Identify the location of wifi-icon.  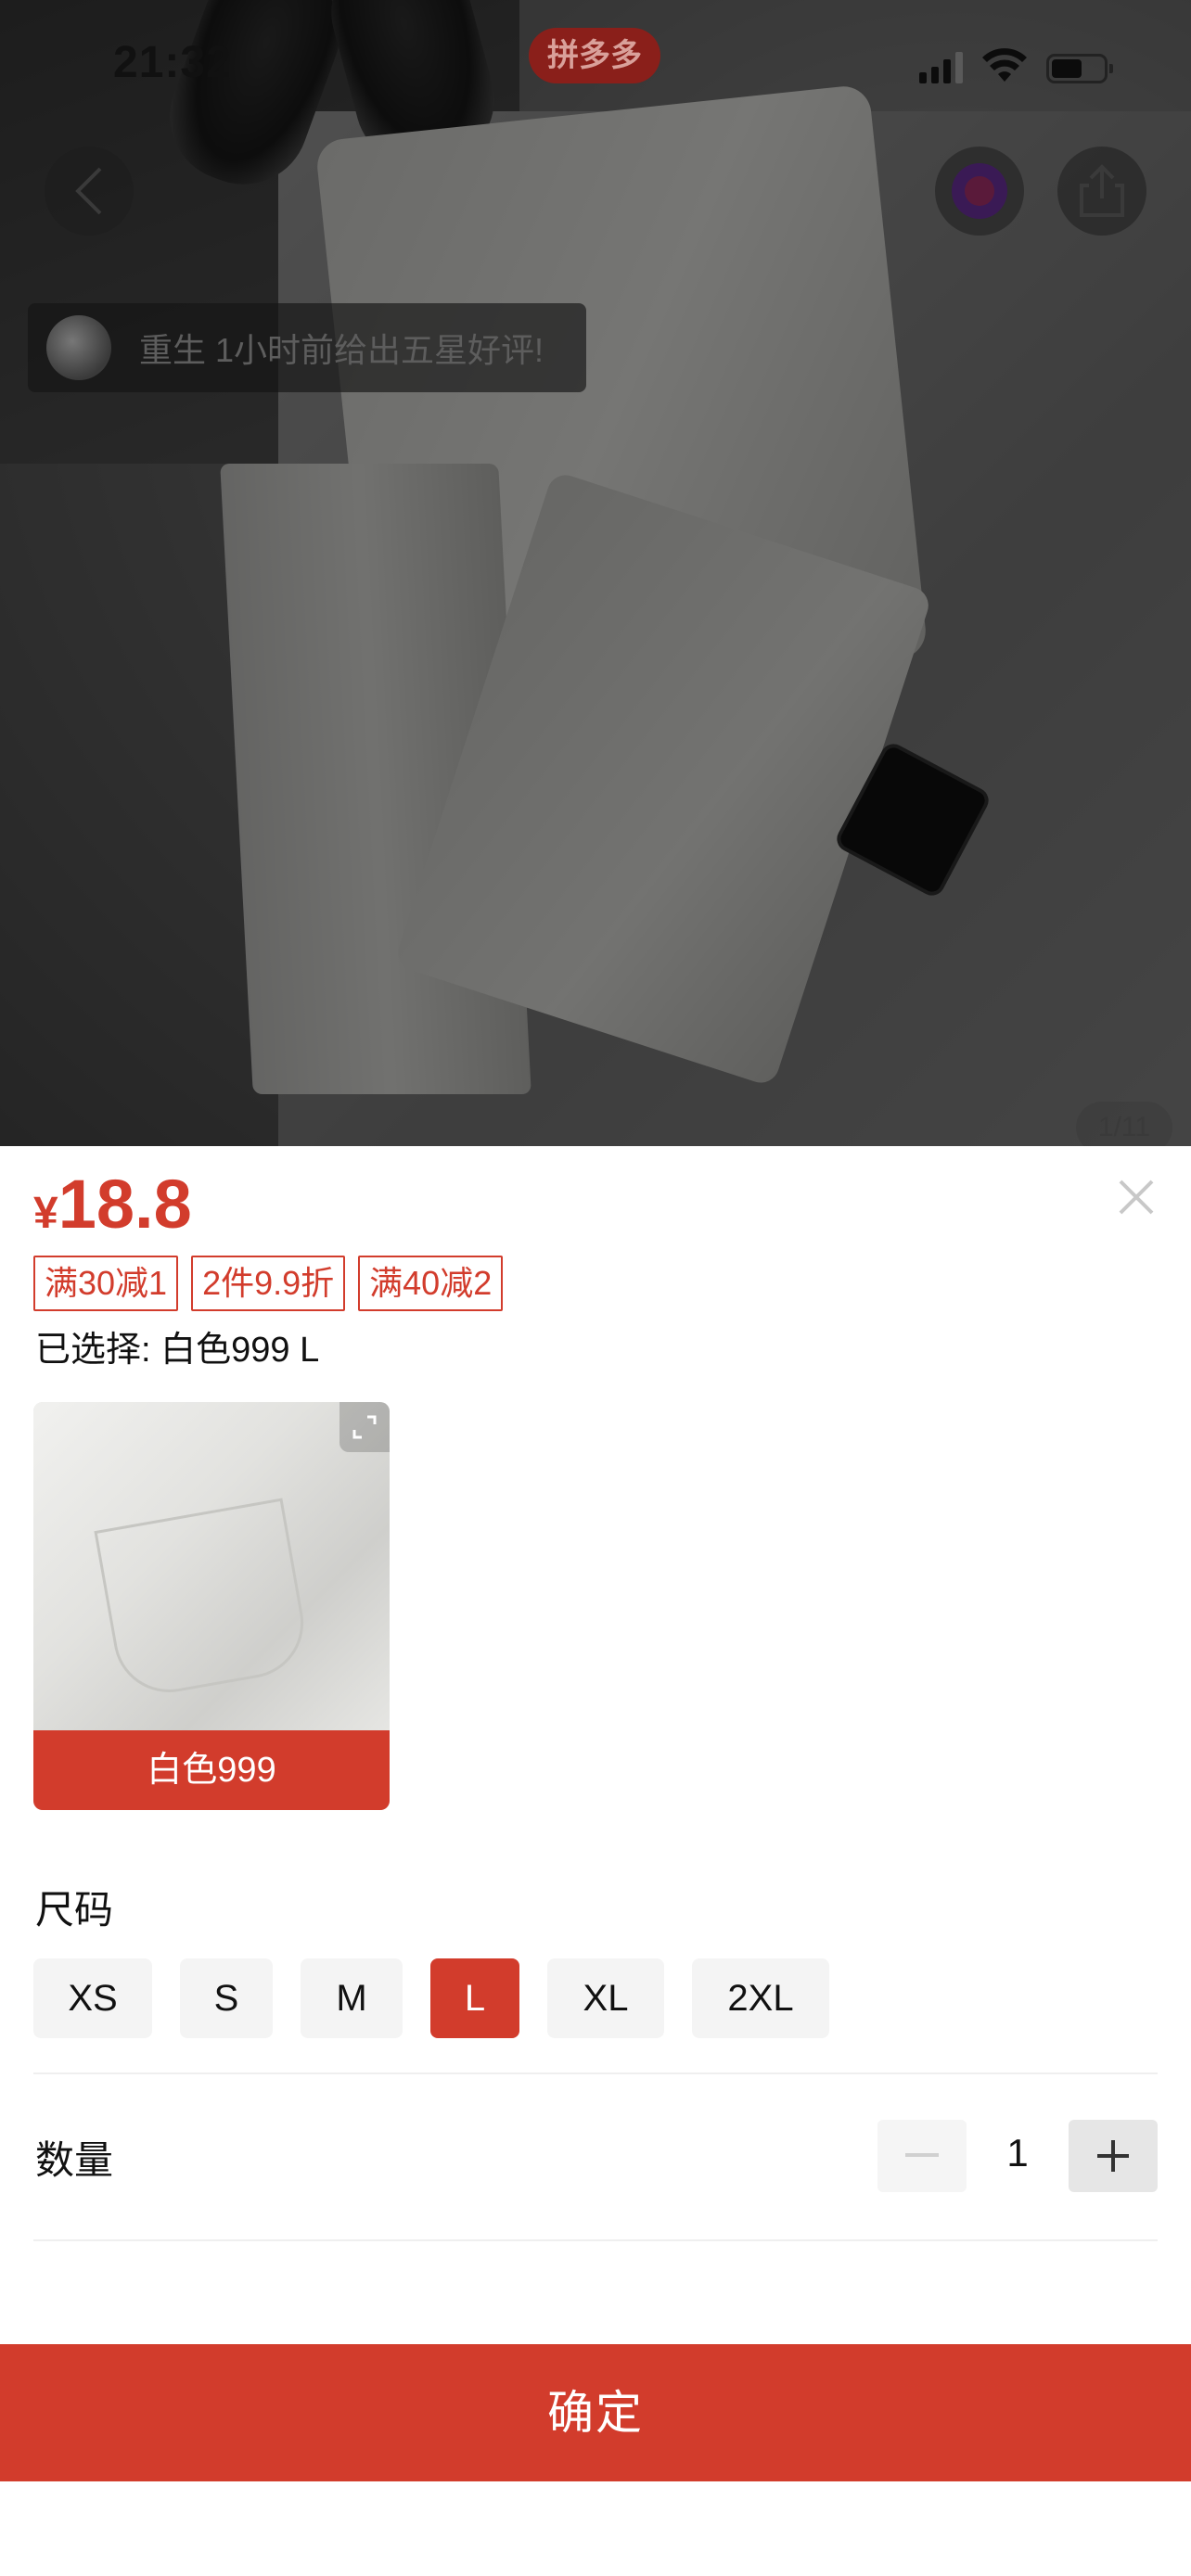
(1004, 65).